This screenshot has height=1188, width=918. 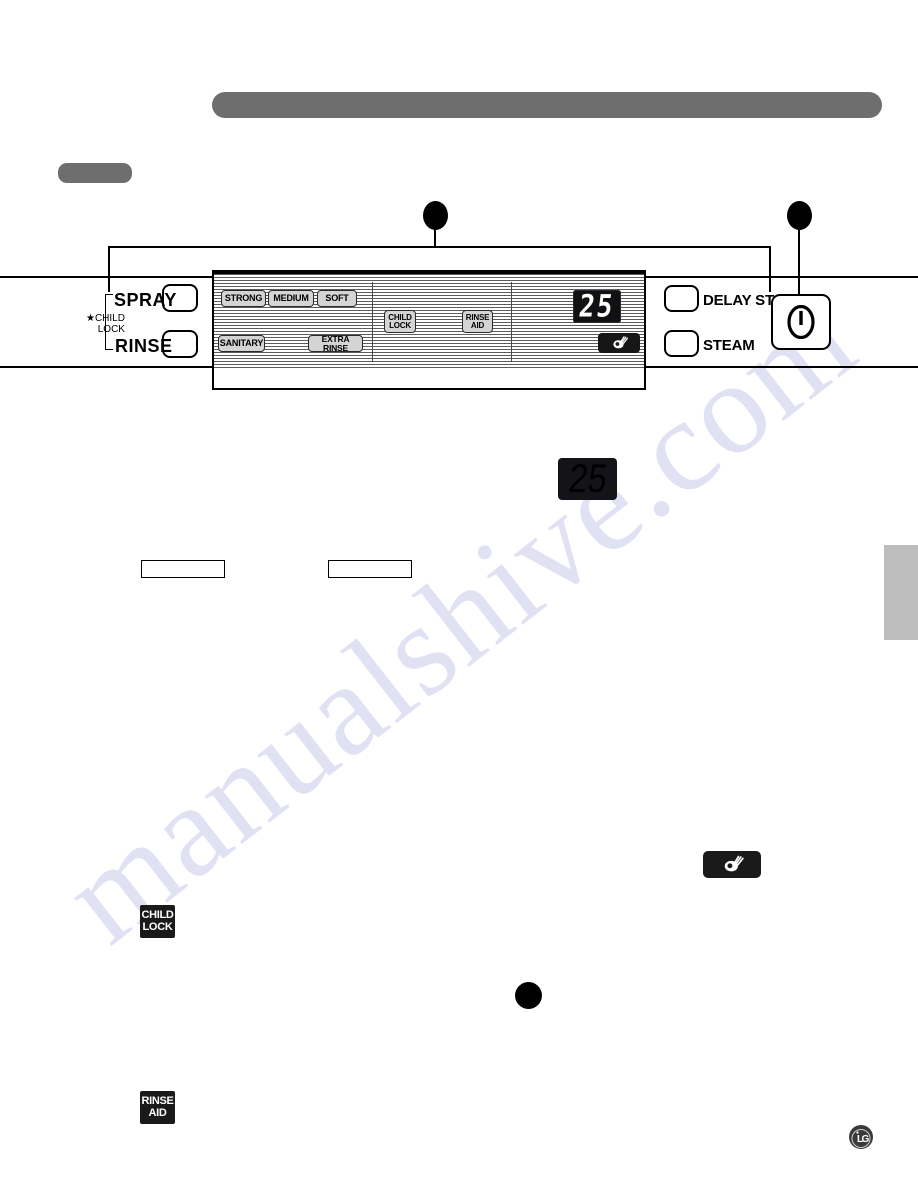 What do you see at coordinates (111, 329) in the screenshot?
I see `child-lock-note-line2: LOCK` at bounding box center [111, 329].